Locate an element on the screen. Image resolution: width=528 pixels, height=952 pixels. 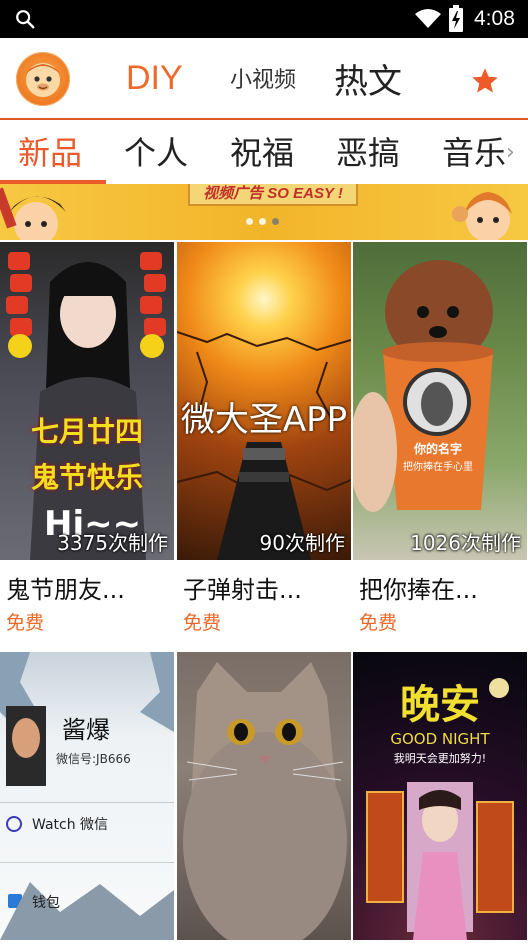
status-bar: 4:08 is located at coordinates (264, 19).